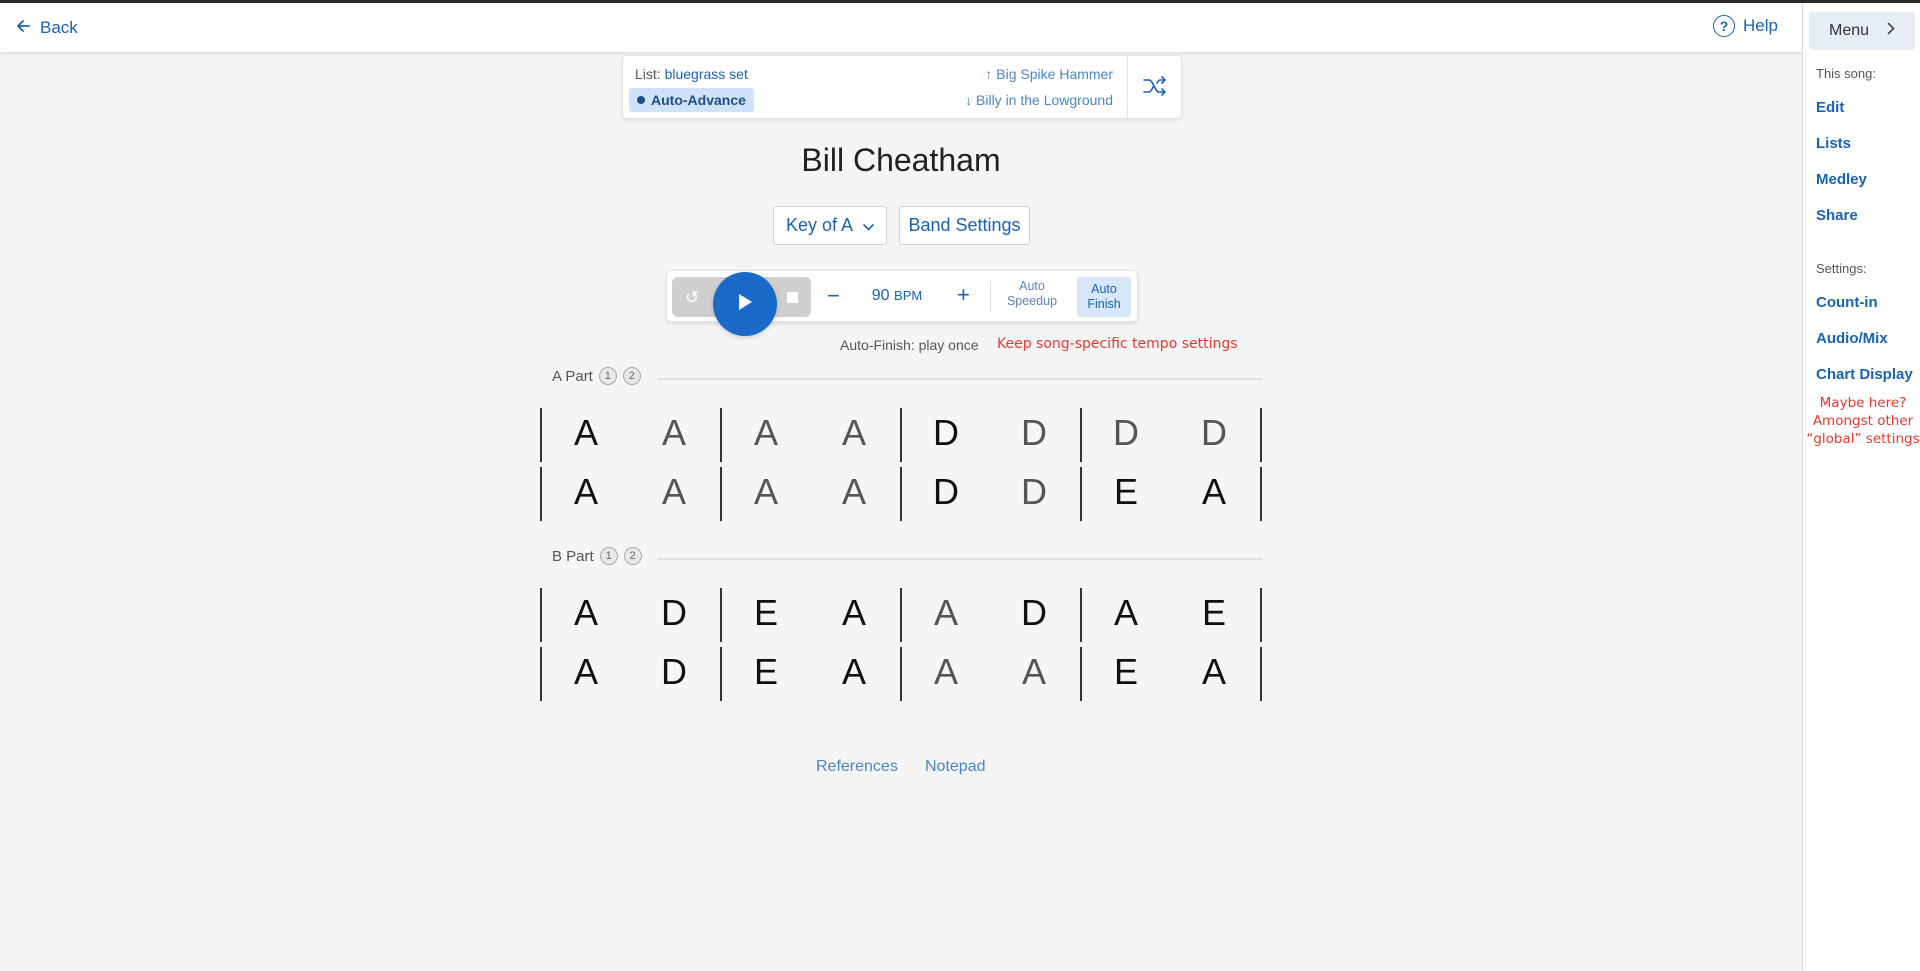 This screenshot has height=971, width=1920. What do you see at coordinates (706, 74) in the screenshot?
I see `list-name-link: bluegrass set` at bounding box center [706, 74].